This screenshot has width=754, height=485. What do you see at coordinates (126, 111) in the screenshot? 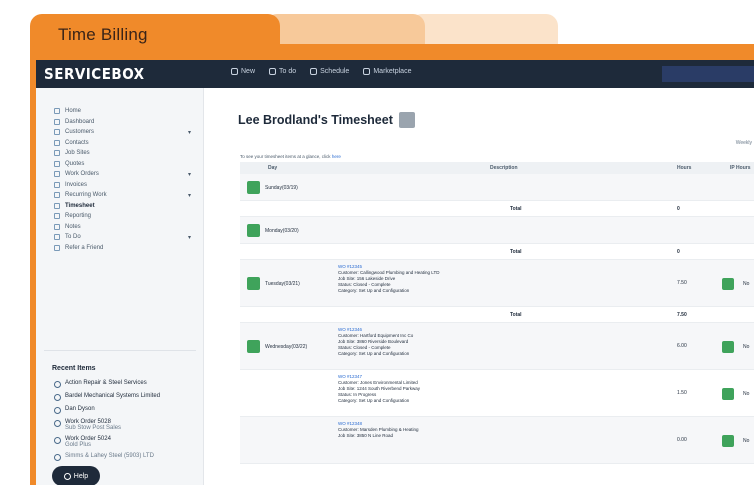
I see `sidebar-item: Home` at bounding box center [126, 111].